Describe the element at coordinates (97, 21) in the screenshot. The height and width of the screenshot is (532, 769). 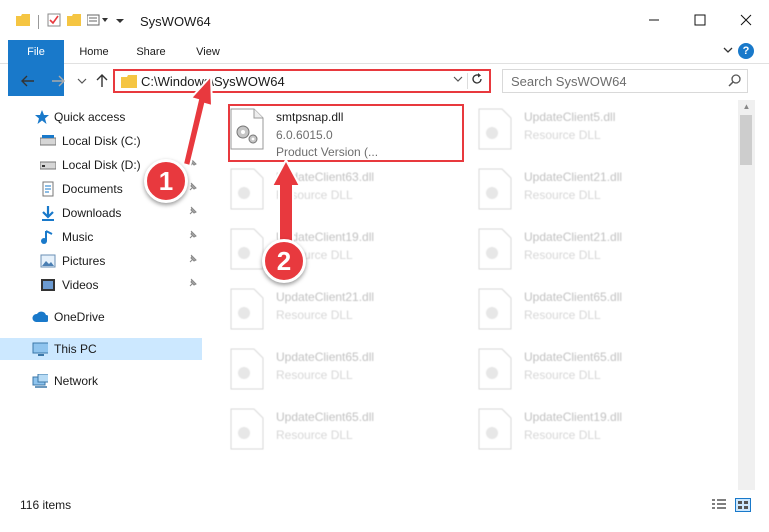
I see `customize-toolbar-icon` at that location.